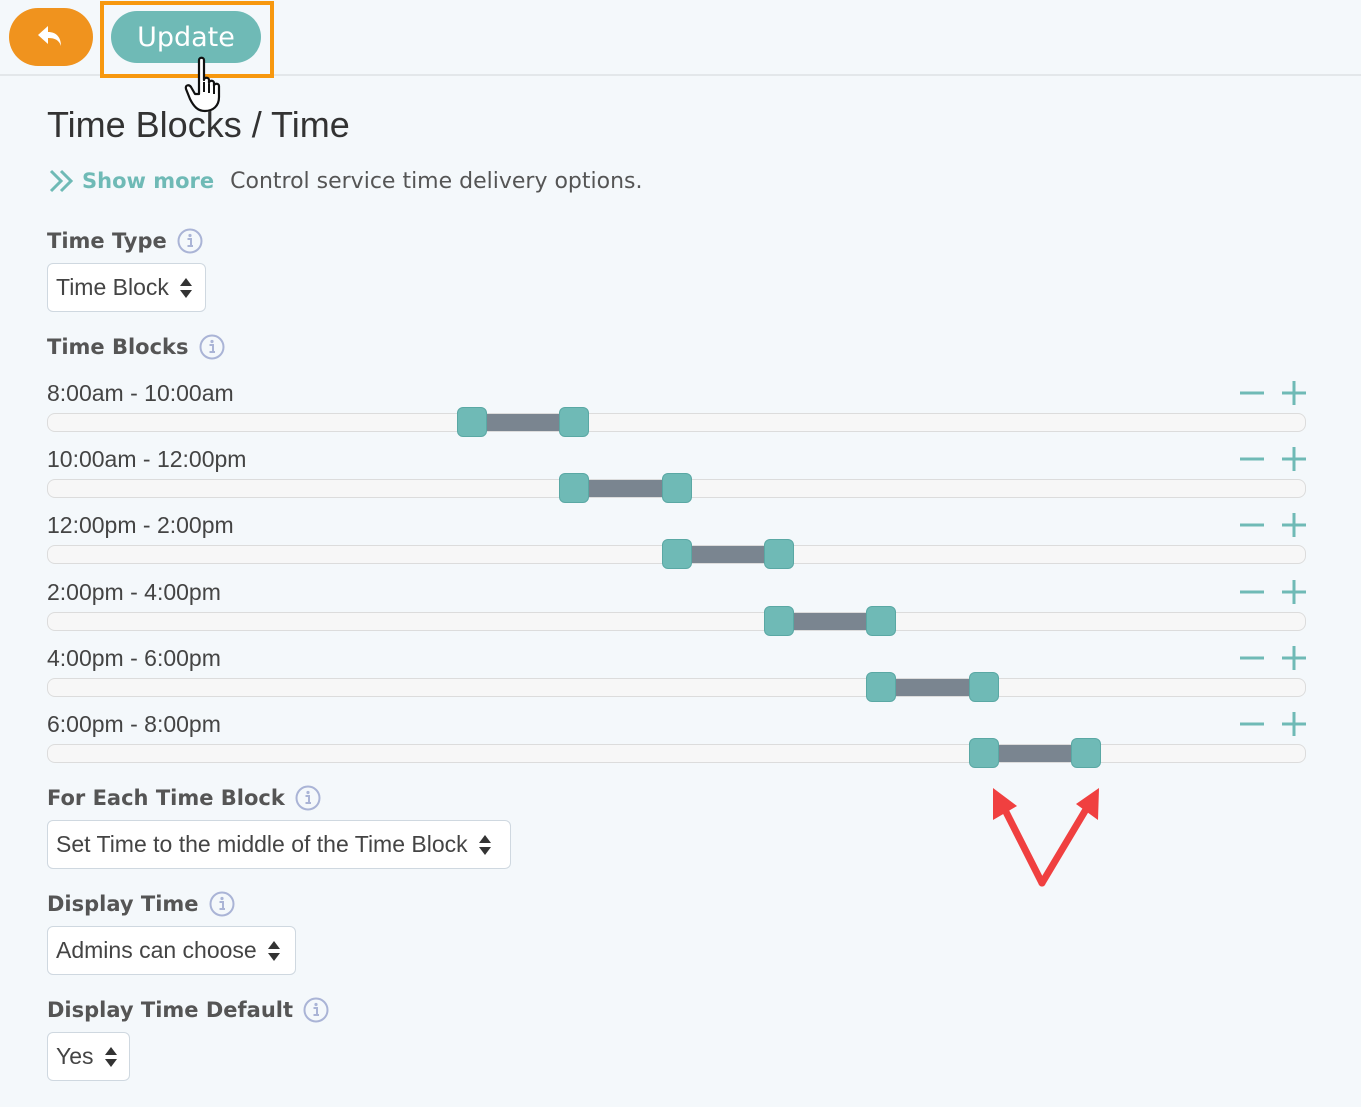 Image resolution: width=1361 pixels, height=1107 pixels. What do you see at coordinates (262, 844) in the screenshot?
I see `for-each-value: Set Time to the middle of the Time Block` at bounding box center [262, 844].